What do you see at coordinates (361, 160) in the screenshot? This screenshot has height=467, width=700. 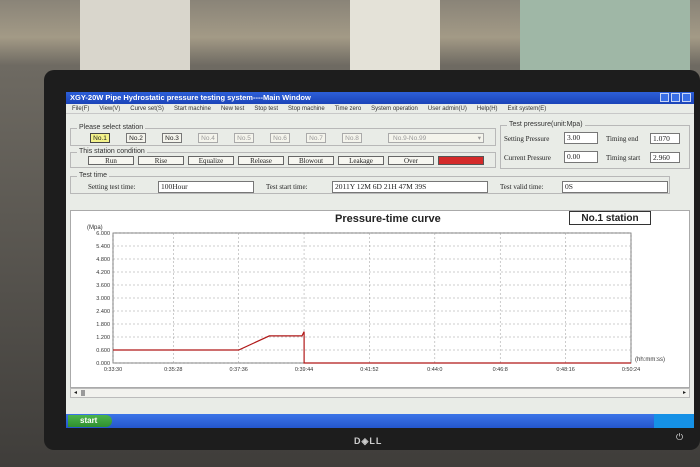 I see `condition-leakage: Leakage` at bounding box center [361, 160].